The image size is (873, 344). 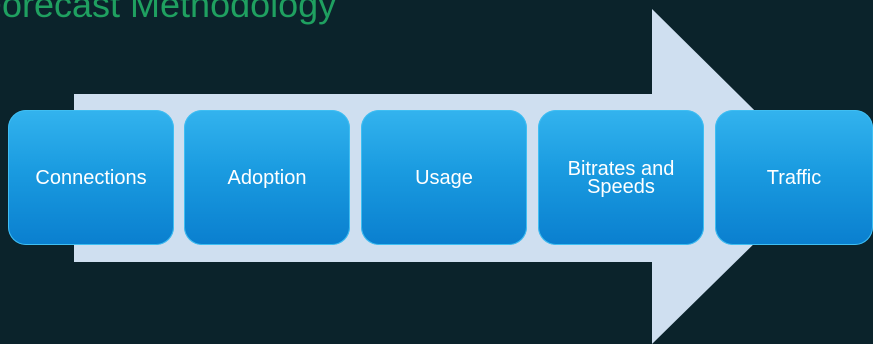 I want to click on step-usage: Usage, so click(x=444, y=177).